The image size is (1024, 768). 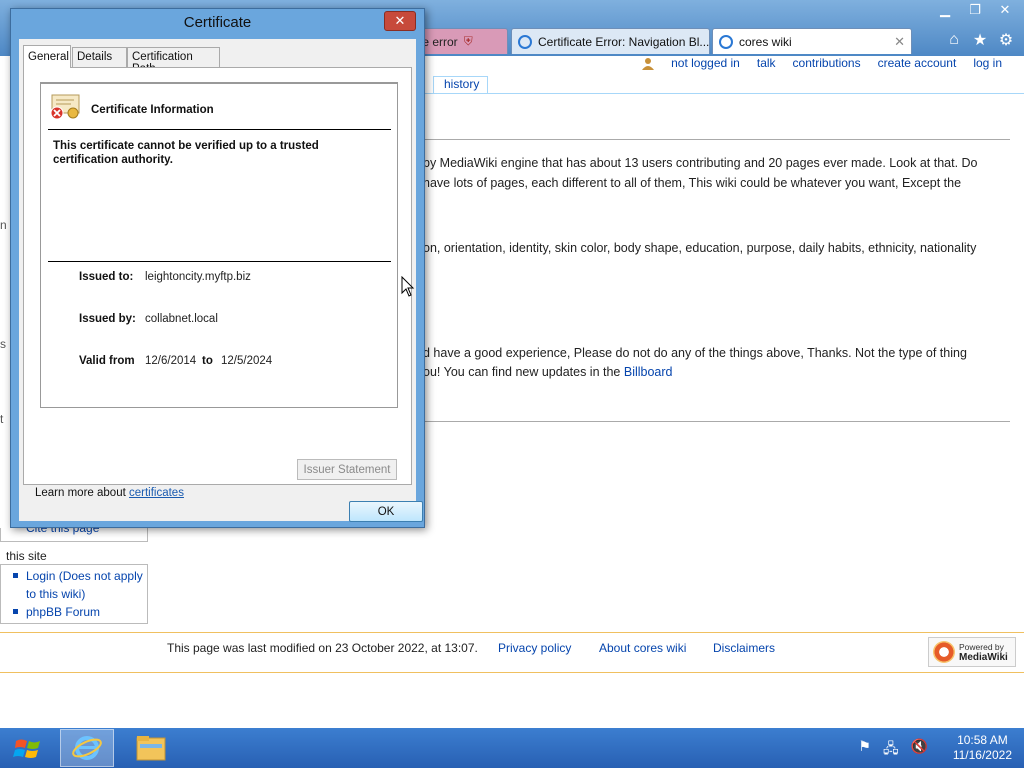 I want to click on sidebar-fragment: t, so click(x=2, y=419).